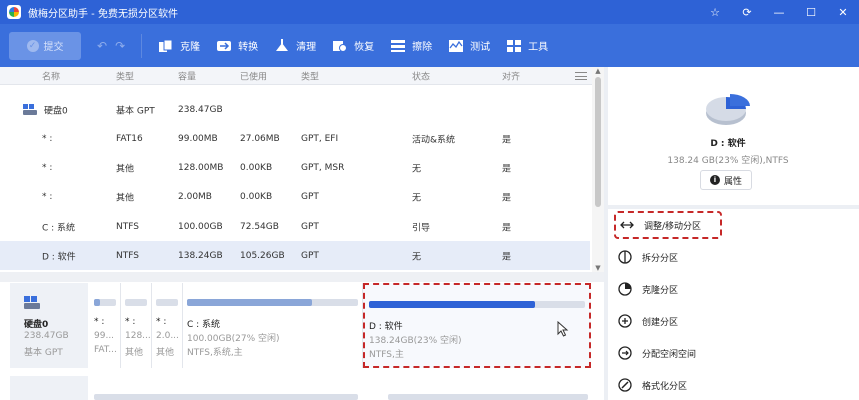  I want to click on partition-fs: 其他, so click(134, 353).